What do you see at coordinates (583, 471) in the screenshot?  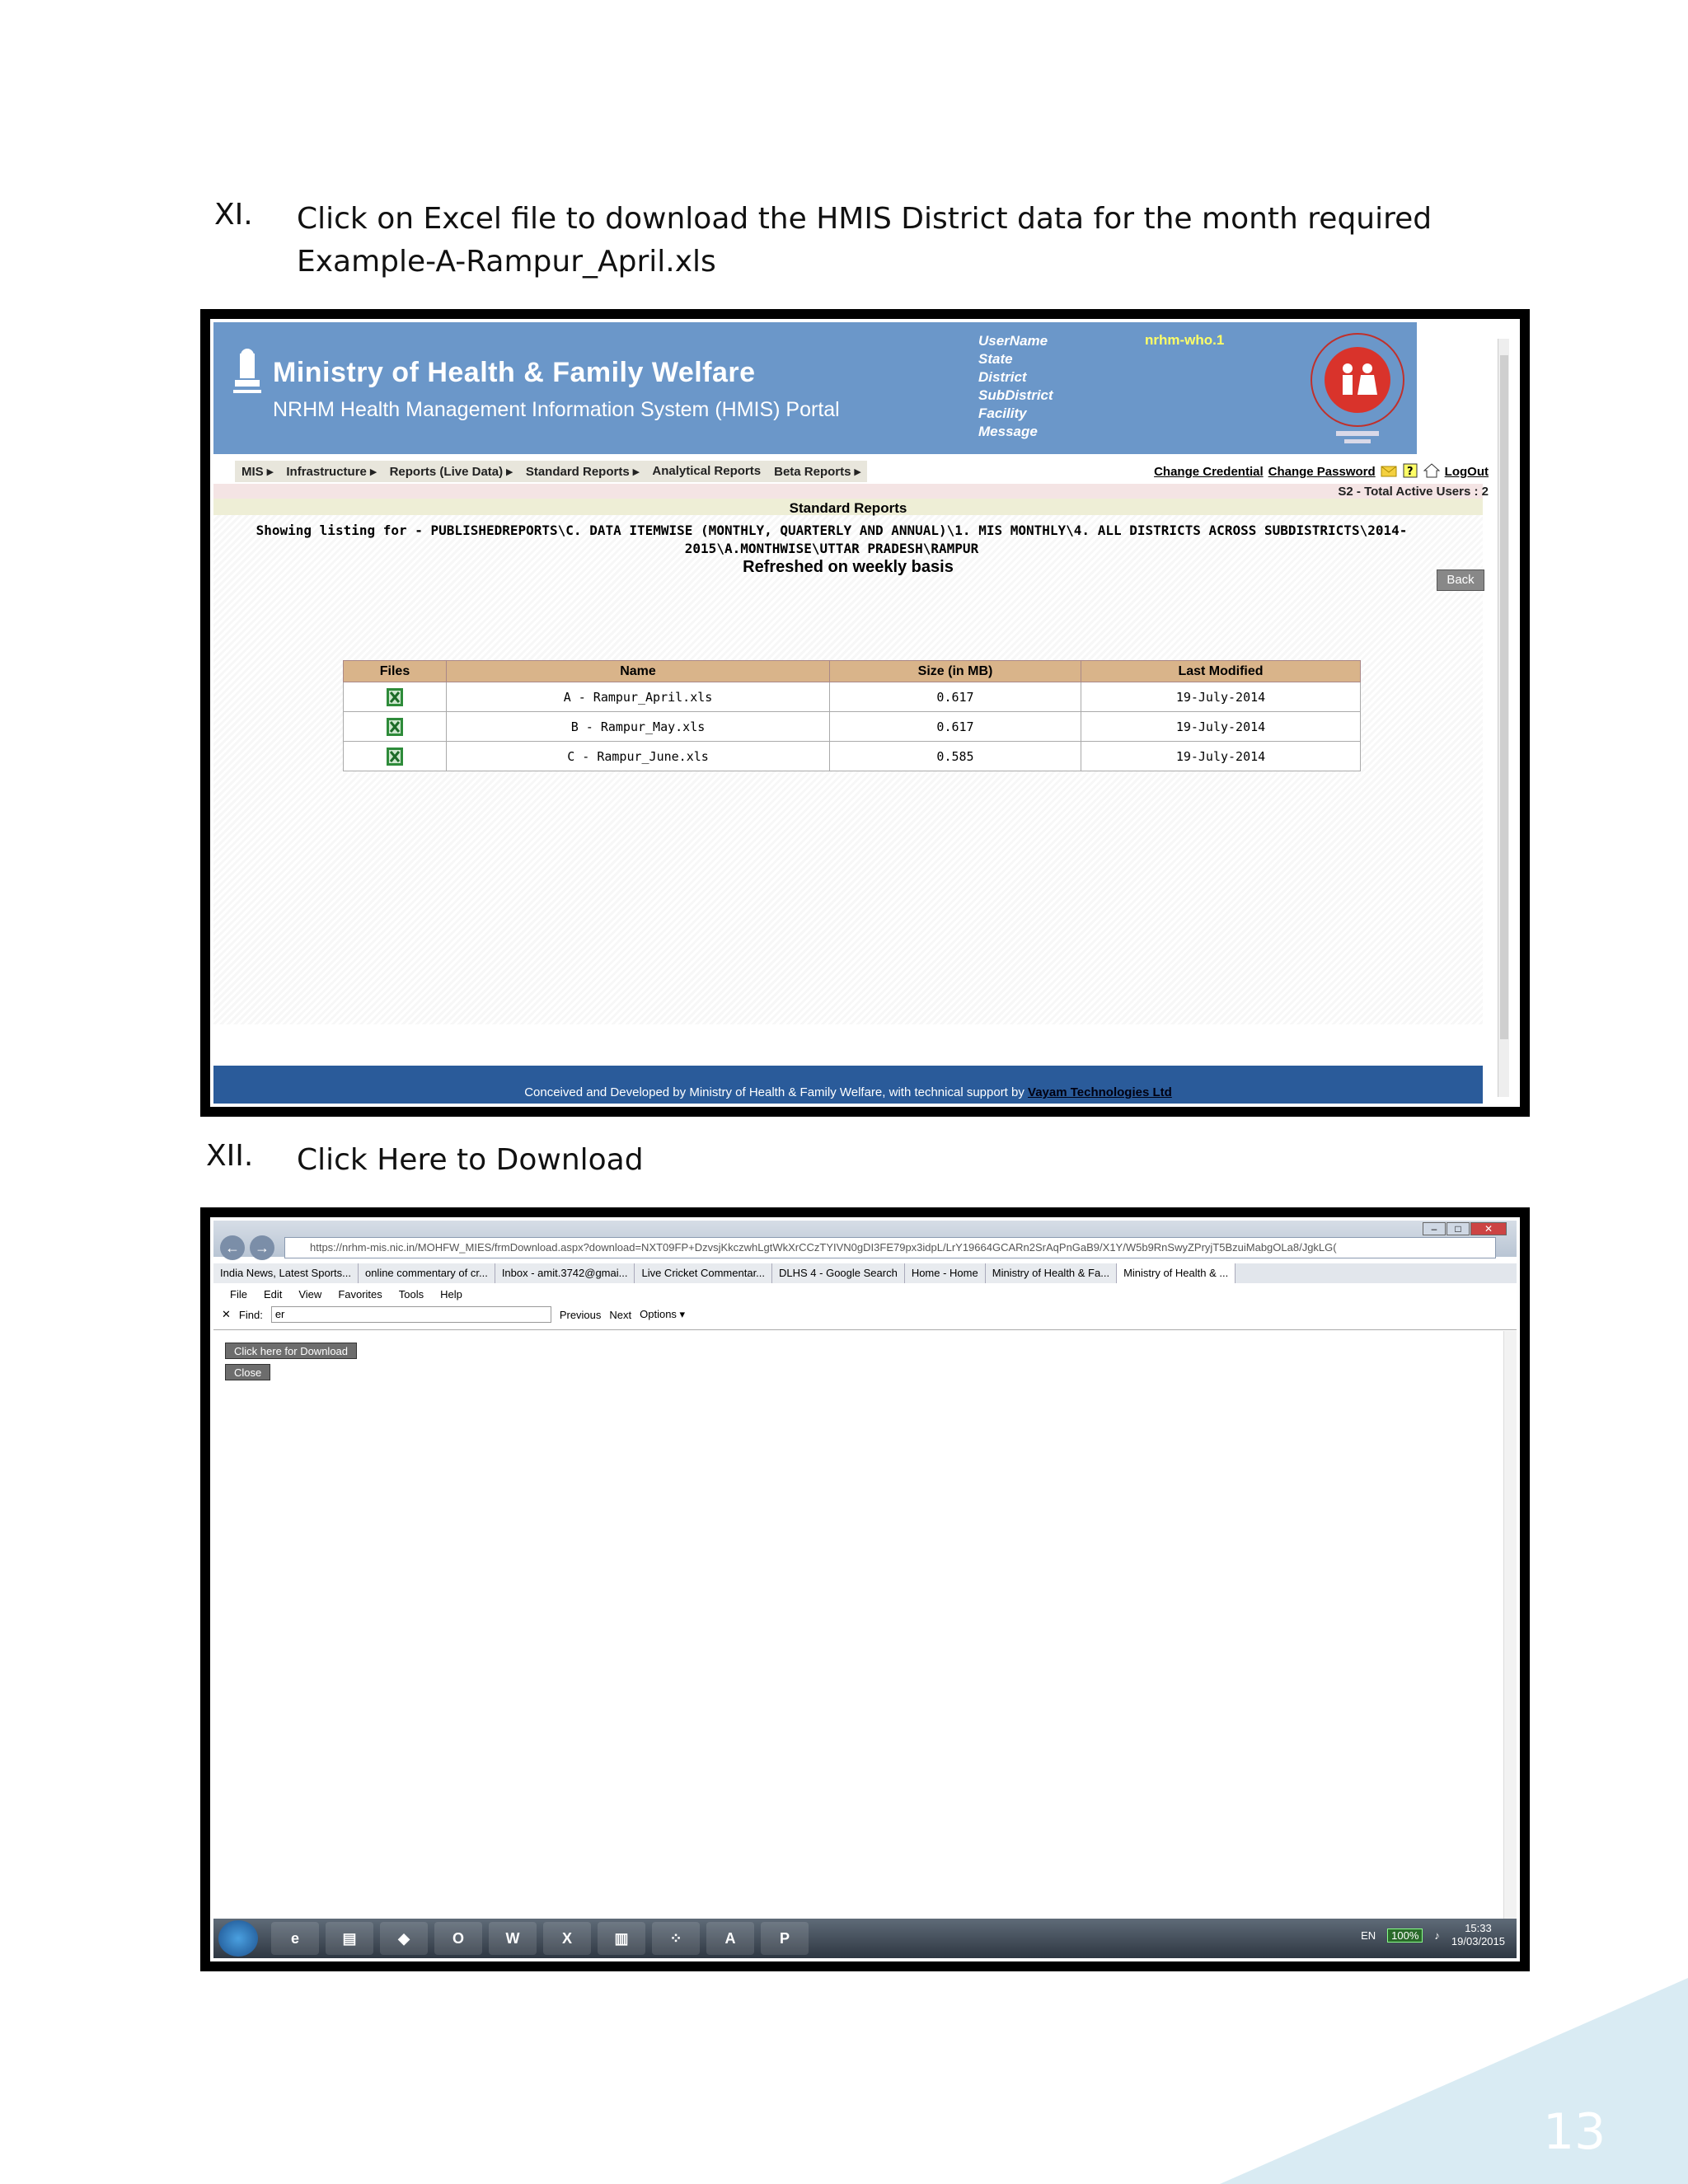 I see `menu-standard-reports: Standard Reports ▸` at bounding box center [583, 471].